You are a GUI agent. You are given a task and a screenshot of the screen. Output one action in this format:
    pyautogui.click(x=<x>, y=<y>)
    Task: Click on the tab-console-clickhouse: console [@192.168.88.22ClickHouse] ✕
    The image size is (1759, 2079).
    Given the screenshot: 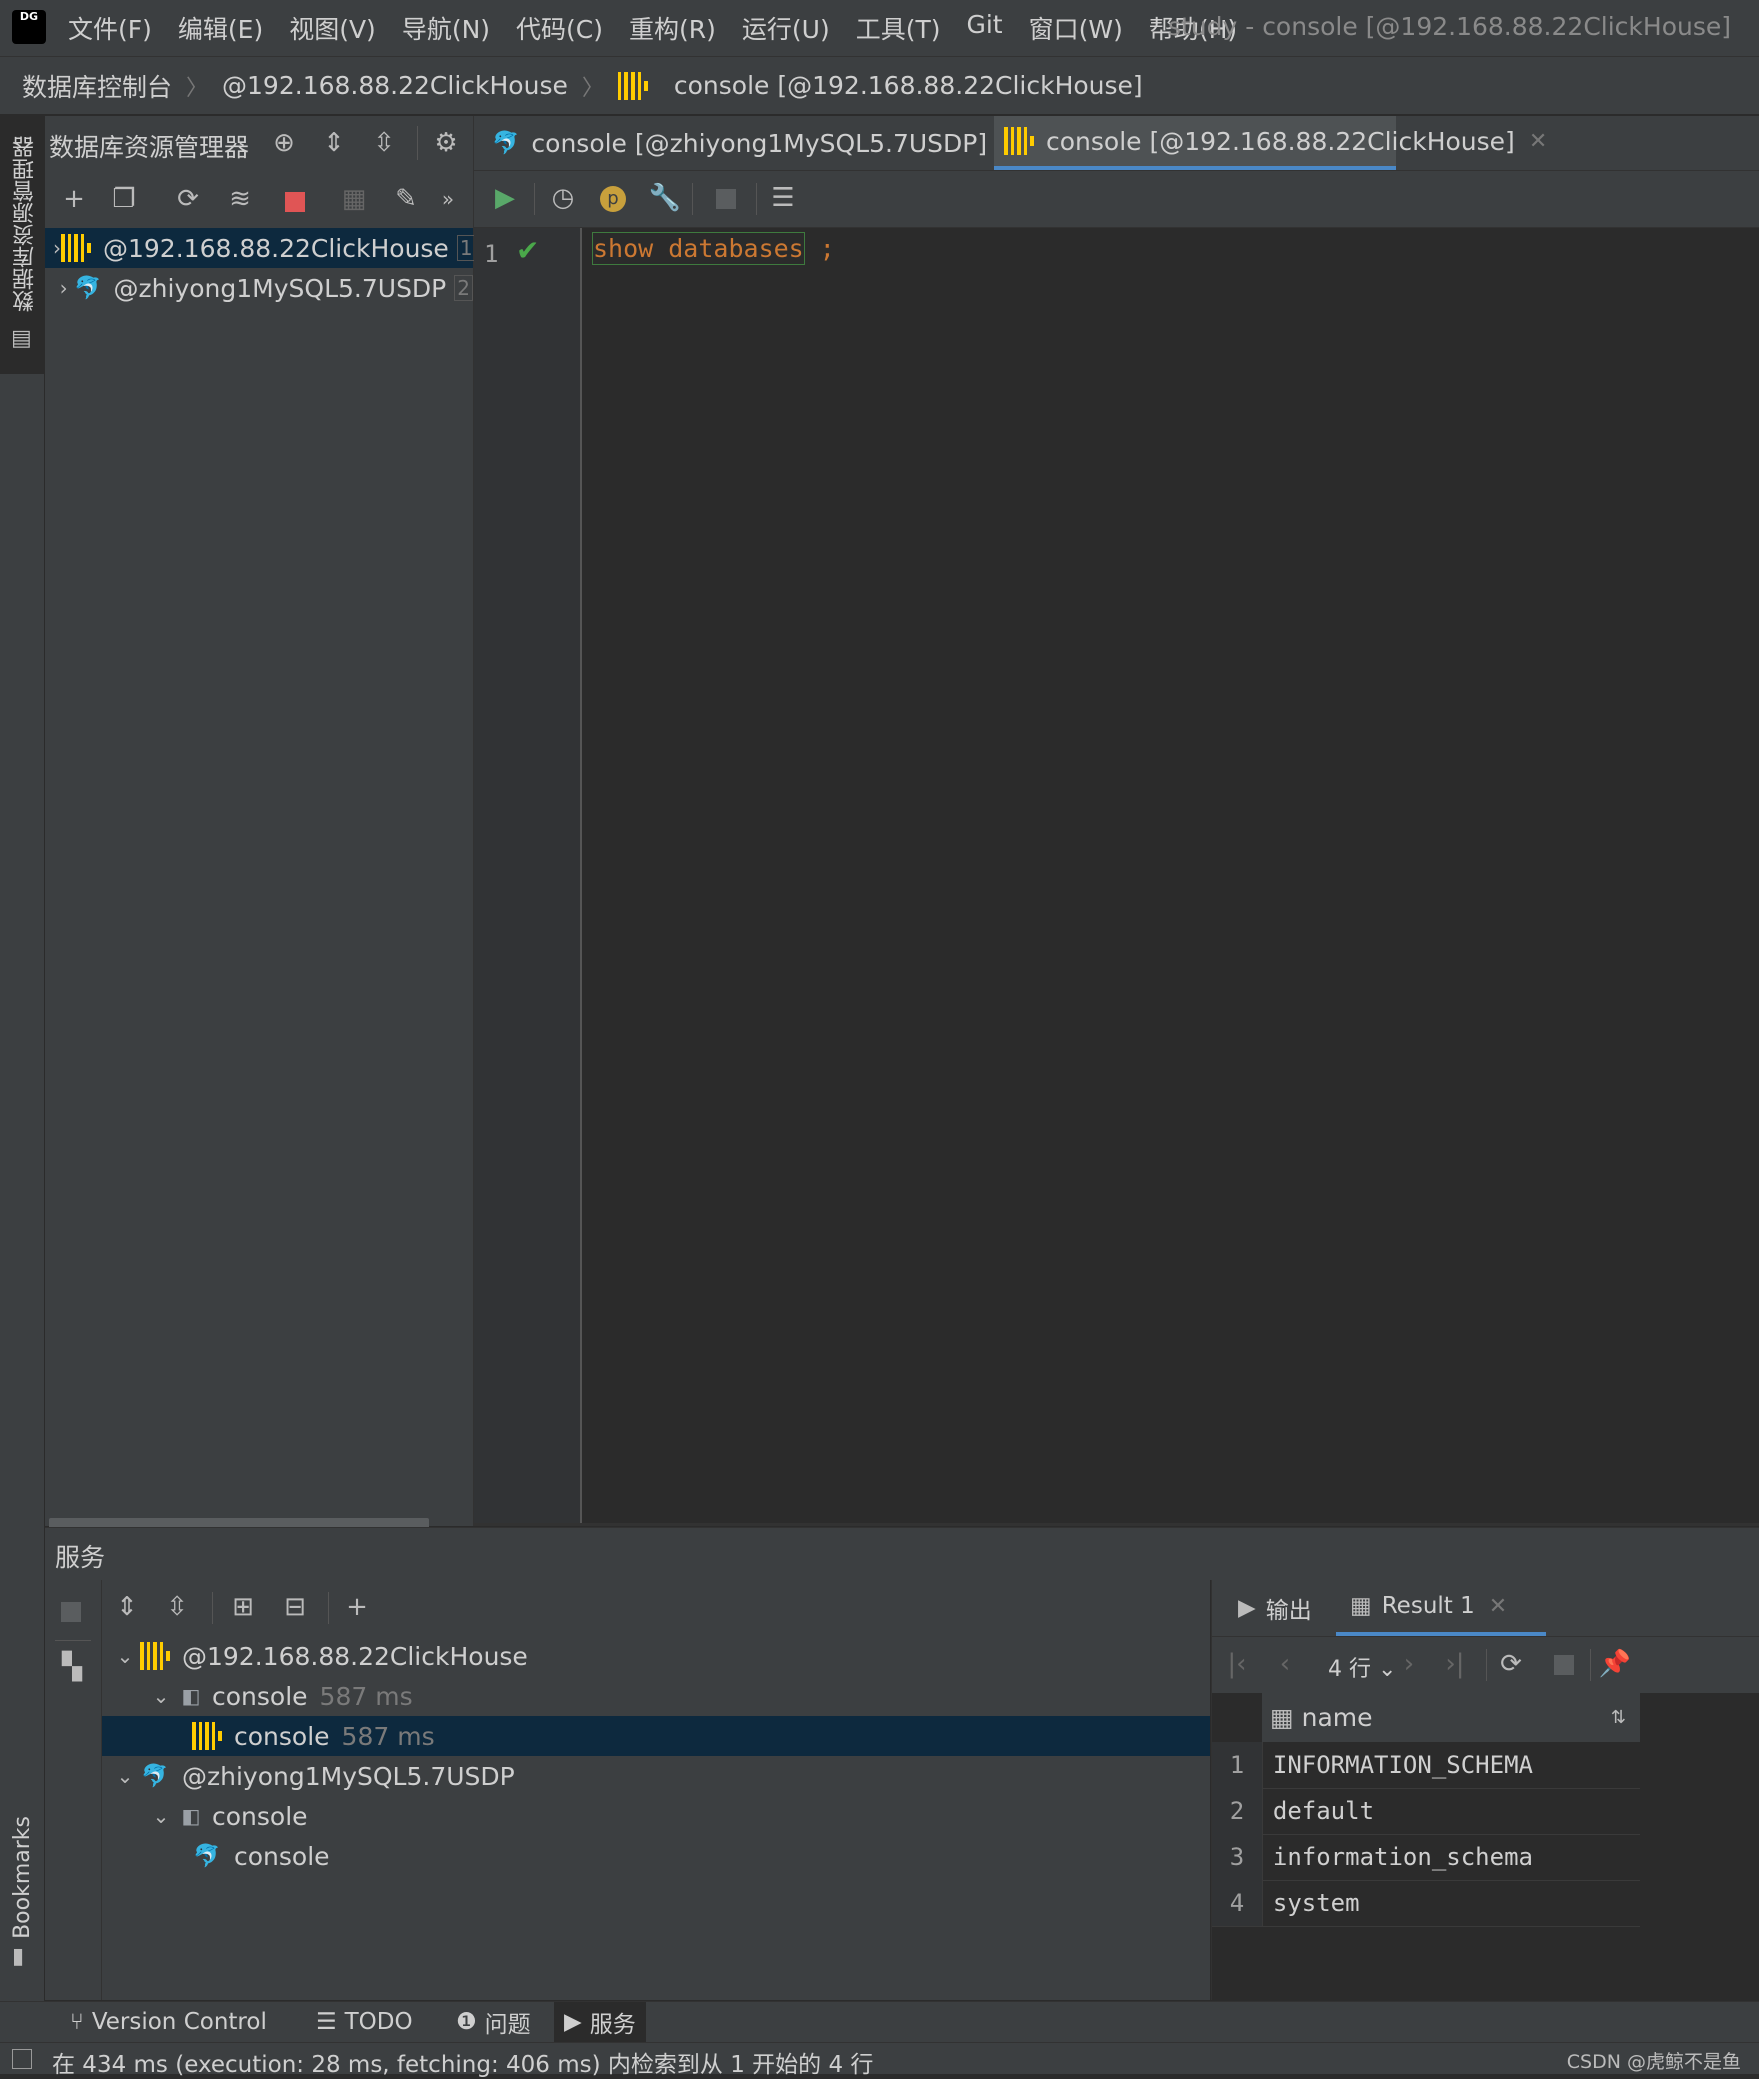 What is the action you would take?
    pyautogui.click(x=1270, y=143)
    